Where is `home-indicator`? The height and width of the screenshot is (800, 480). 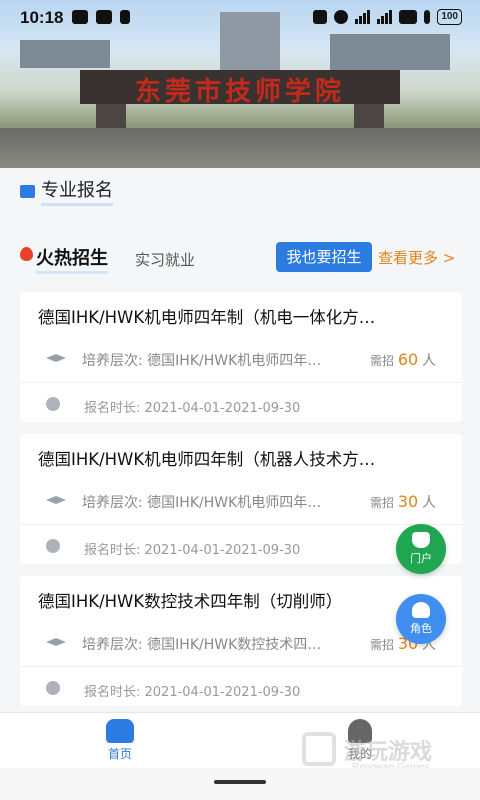 home-indicator is located at coordinates (240, 782).